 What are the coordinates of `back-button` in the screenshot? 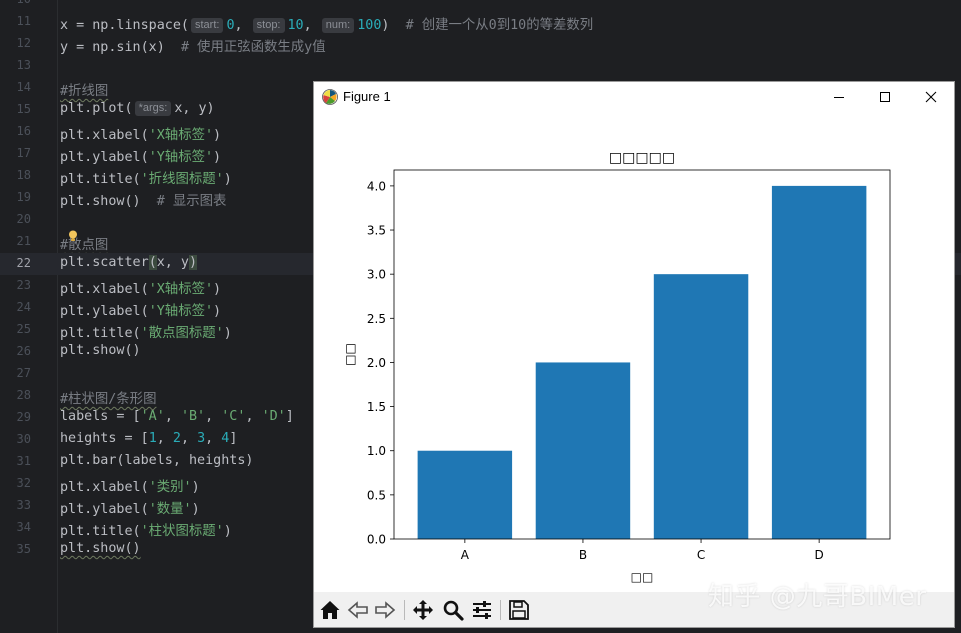 It's located at (358, 610).